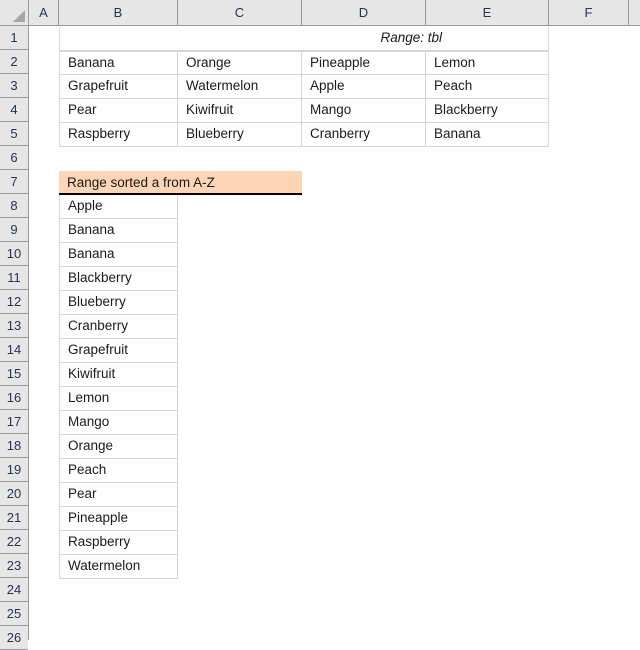 This screenshot has height=650, width=640. I want to click on row-header-6: 6, so click(14, 158).